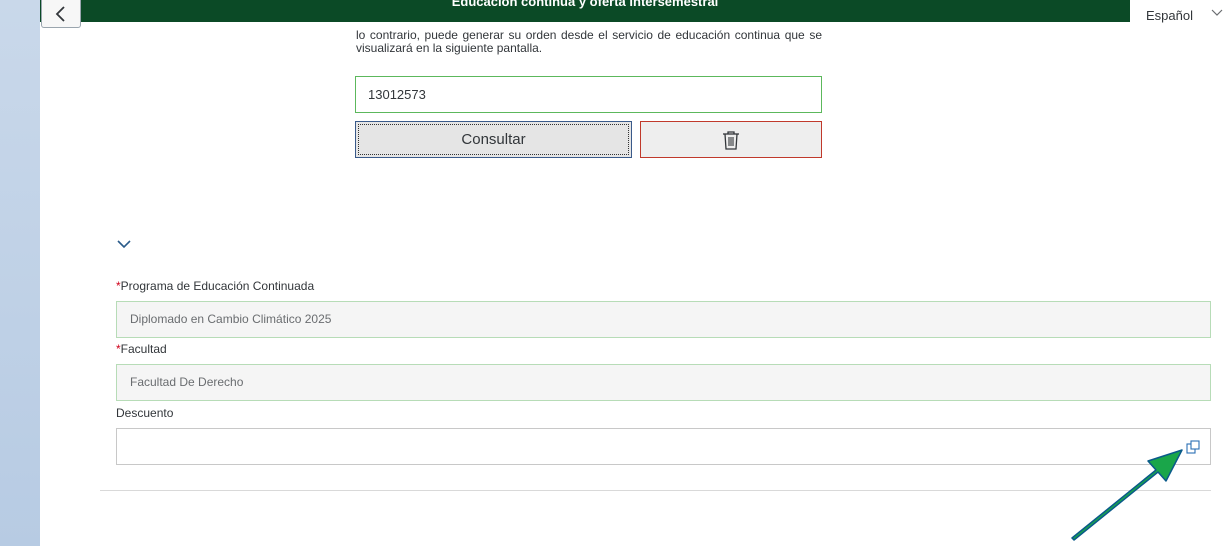 This screenshot has width=1227, height=546. What do you see at coordinates (145, 413) in the screenshot?
I see `descuento-label: Descuento` at bounding box center [145, 413].